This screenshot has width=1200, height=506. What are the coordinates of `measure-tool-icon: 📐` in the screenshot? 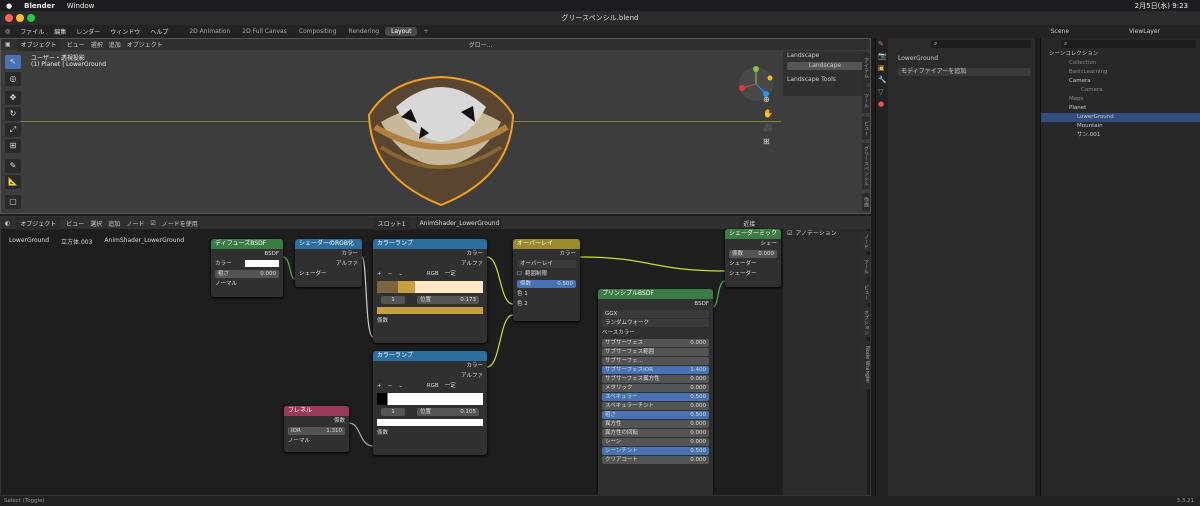 It's located at (13, 182).